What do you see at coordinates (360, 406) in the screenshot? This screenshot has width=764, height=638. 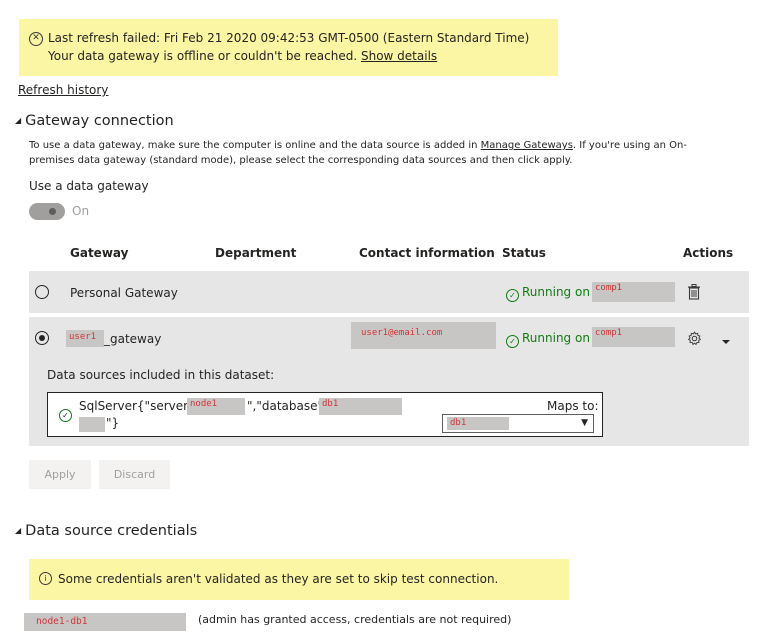 I see `database-name: db1` at bounding box center [360, 406].